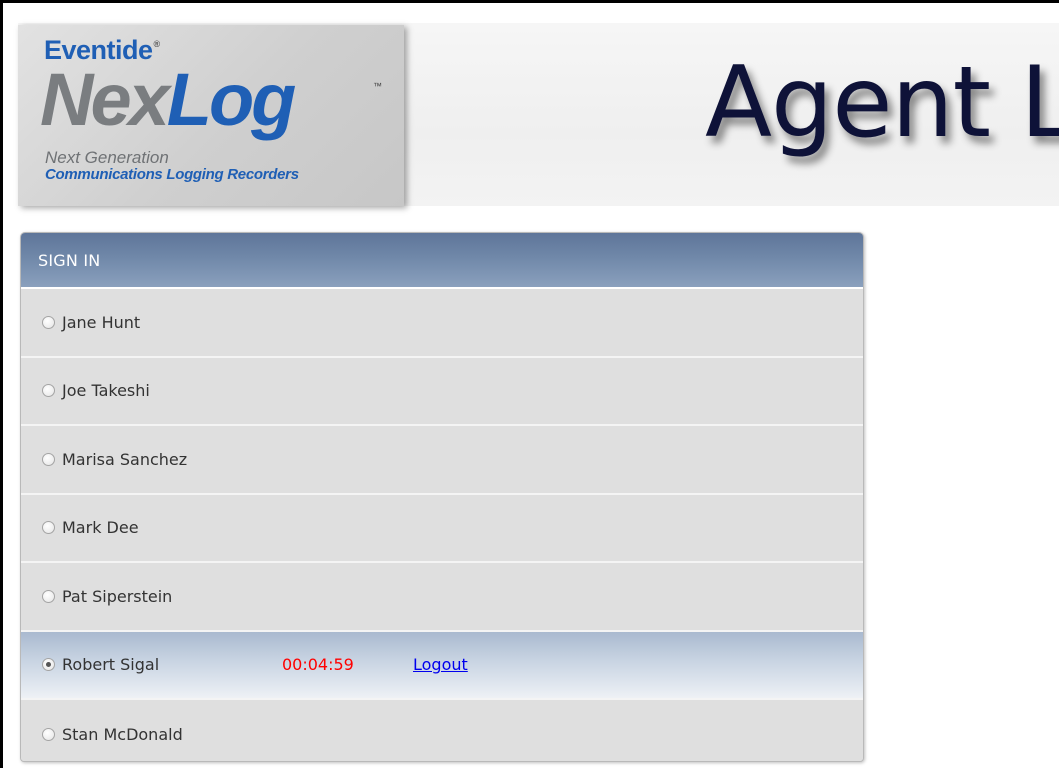 The image size is (1059, 768). Describe the element at coordinates (442, 597) in the screenshot. I see `agent-row-pat-siperstein: Pat Siperstein` at that location.